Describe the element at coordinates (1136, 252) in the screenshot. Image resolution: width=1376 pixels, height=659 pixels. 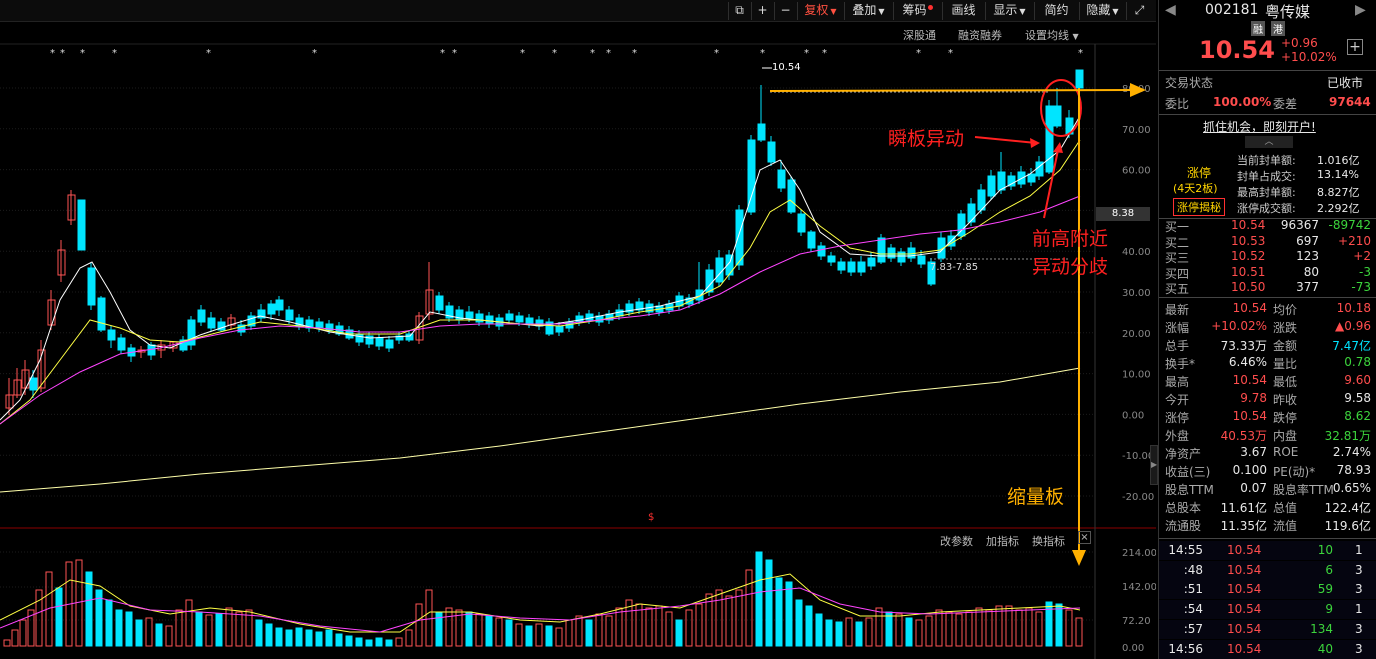
I see `price-axis-label: 40.00` at that location.